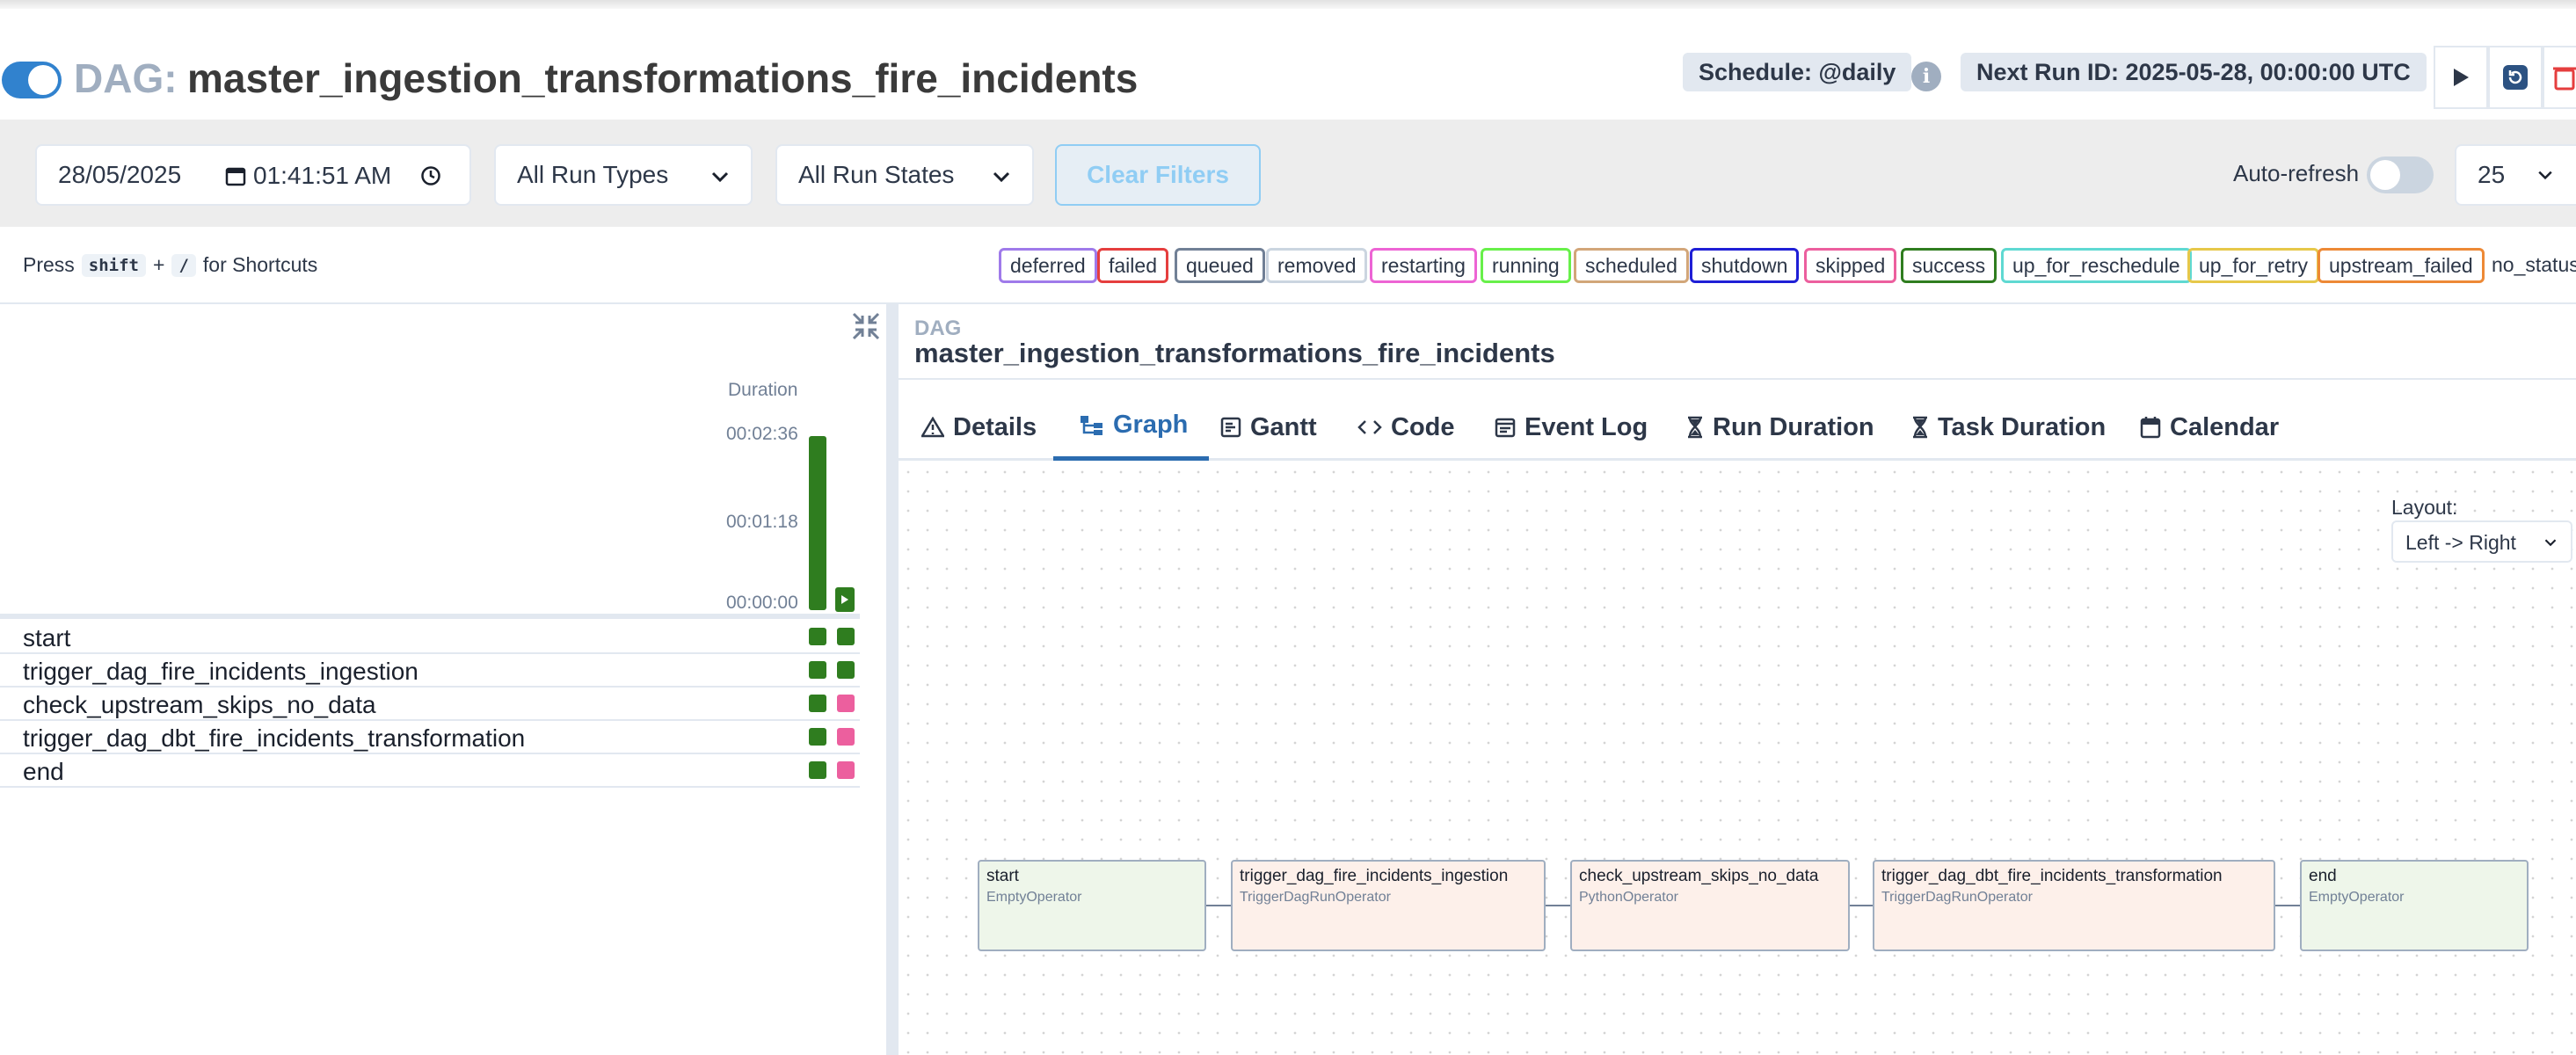  What do you see at coordinates (1920, 427) in the screenshot?
I see `hourglass-icon` at bounding box center [1920, 427].